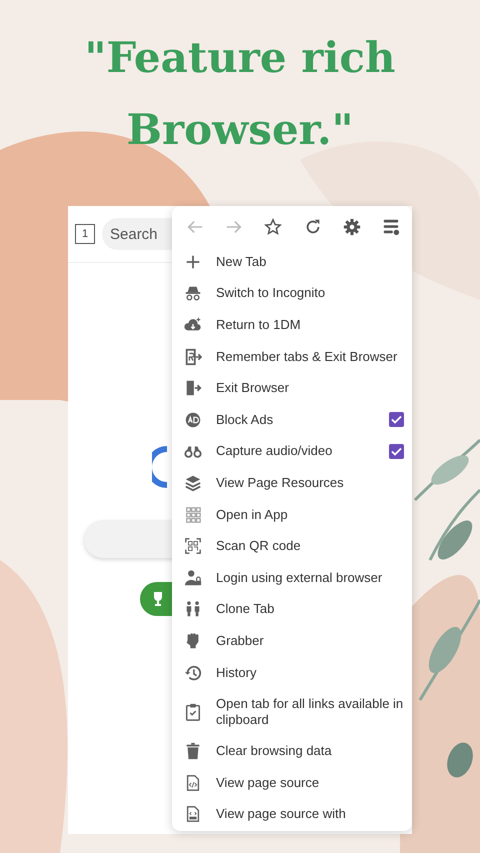  I want to click on menu-item: Grabber, so click(292, 641).